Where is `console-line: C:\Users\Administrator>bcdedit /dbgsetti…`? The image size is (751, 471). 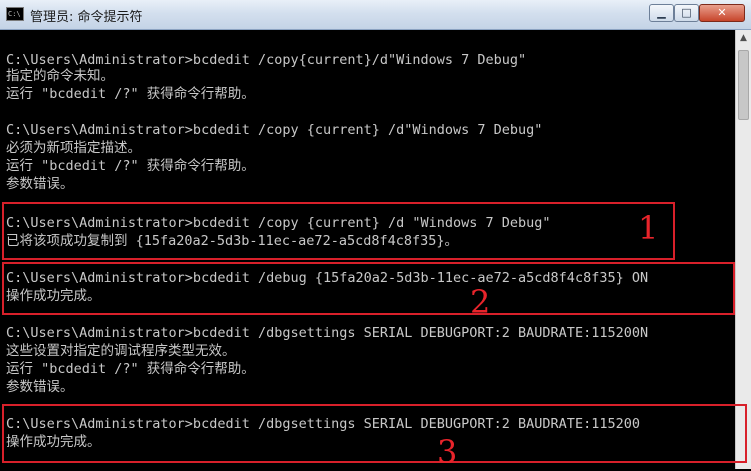
console-line: C:\Users\Administrator>bcdedit /dbgsetti… is located at coordinates (327, 333).